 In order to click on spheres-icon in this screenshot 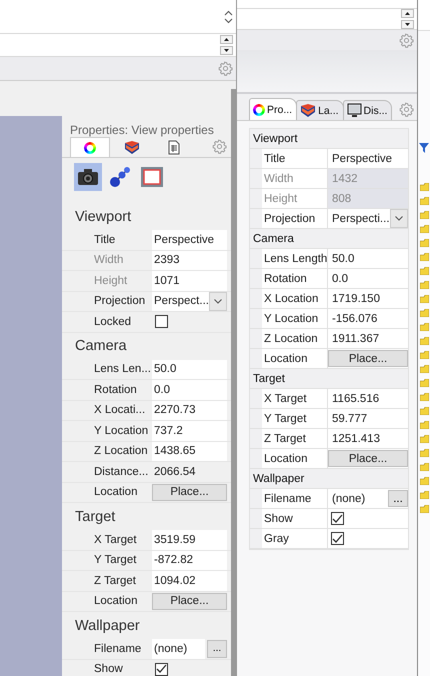, I will do `click(120, 177)`.